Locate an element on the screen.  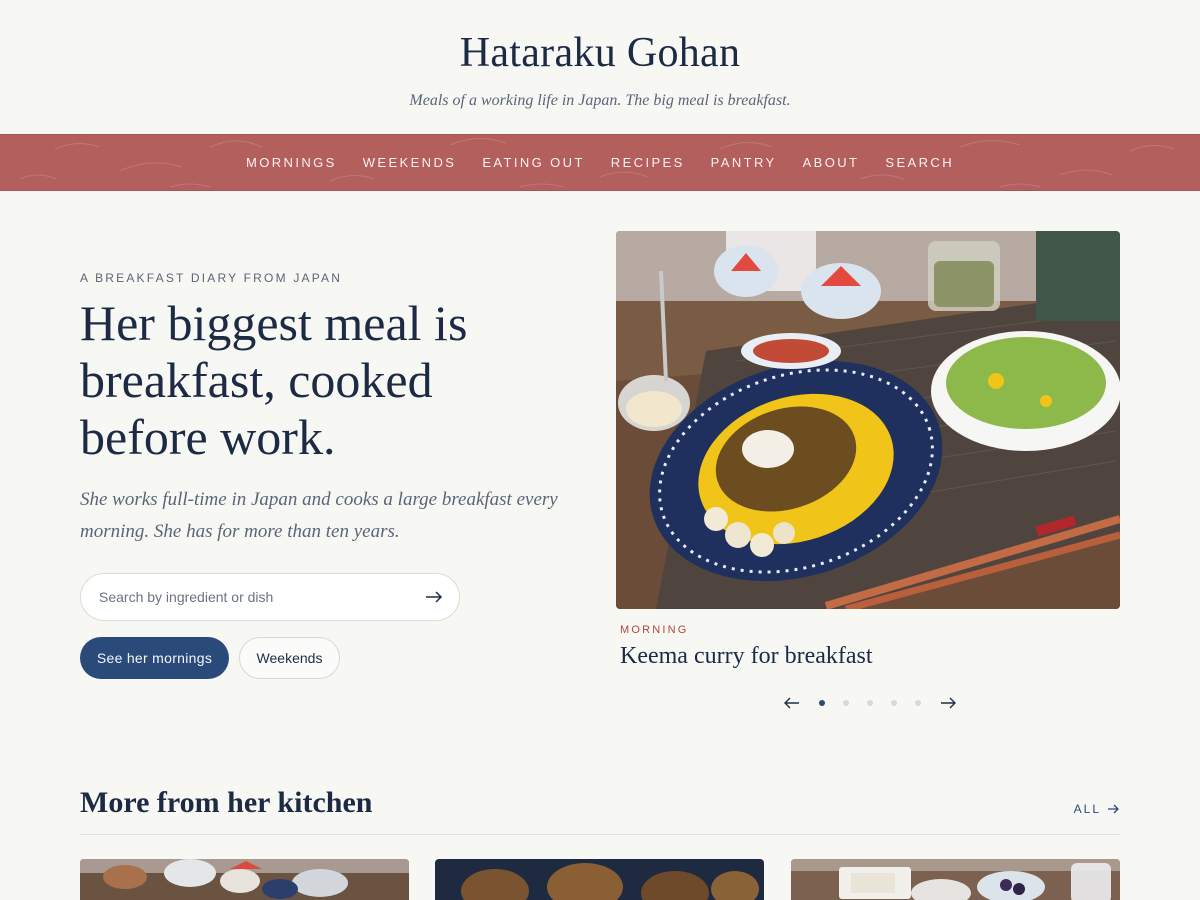
nav-item-about: ABOUT is located at coordinates (831, 162).